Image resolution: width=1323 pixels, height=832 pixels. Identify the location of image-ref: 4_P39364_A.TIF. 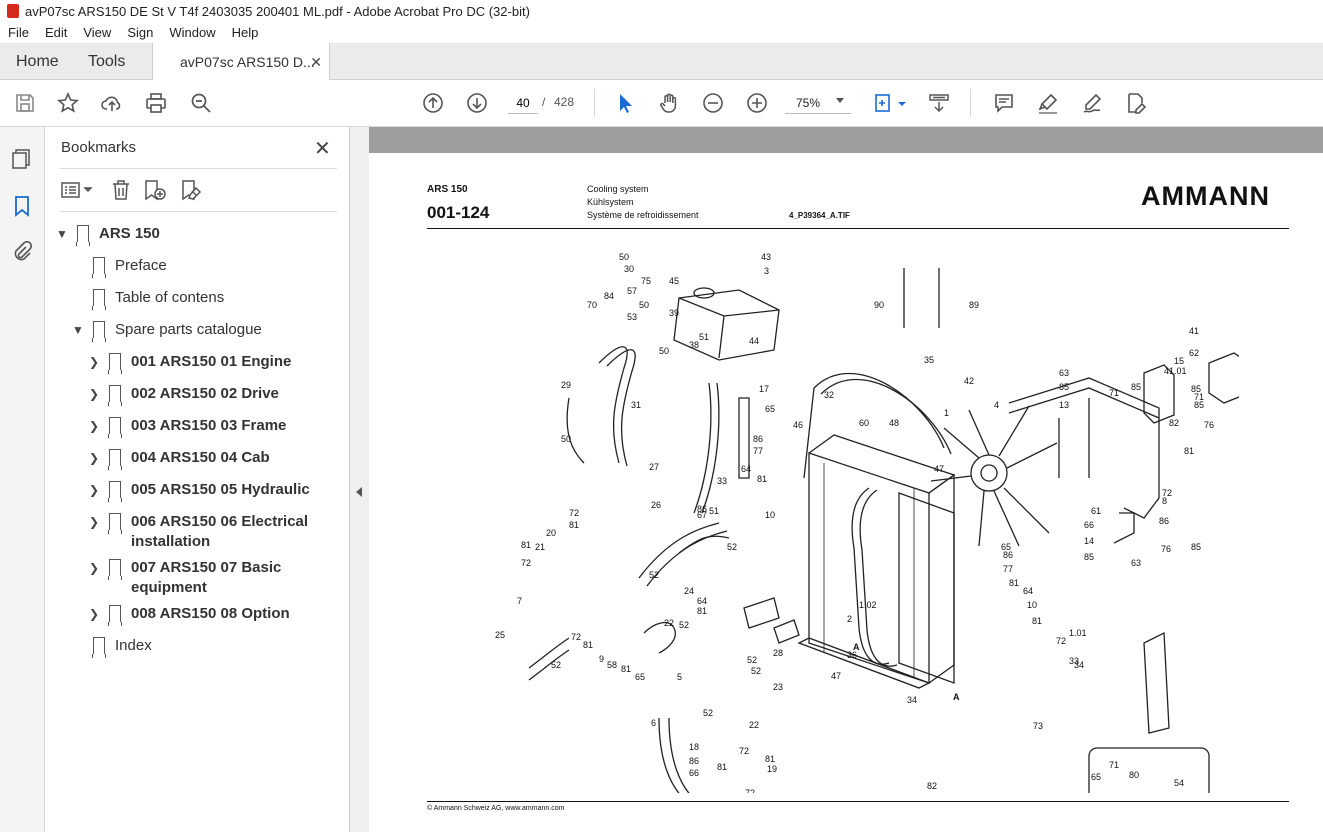
(819, 215).